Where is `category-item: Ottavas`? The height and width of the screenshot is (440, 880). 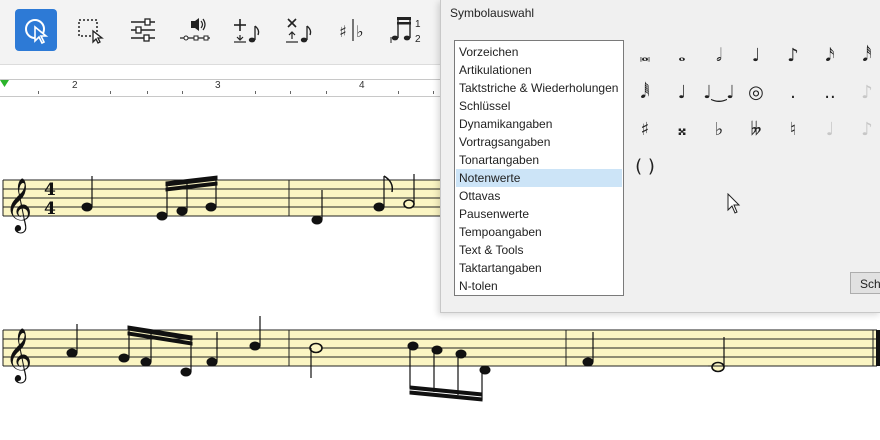
category-item: Ottavas is located at coordinates (539, 196).